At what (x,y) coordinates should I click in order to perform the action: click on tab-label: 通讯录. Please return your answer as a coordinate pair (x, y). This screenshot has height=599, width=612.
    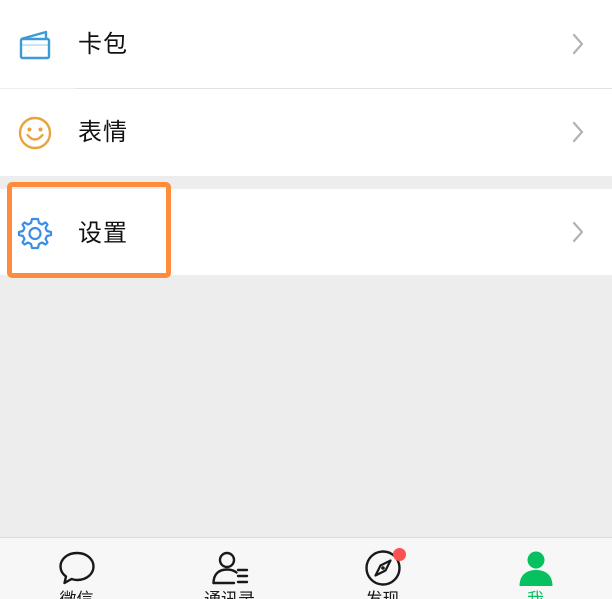
    Looking at the image, I should click on (229, 594).